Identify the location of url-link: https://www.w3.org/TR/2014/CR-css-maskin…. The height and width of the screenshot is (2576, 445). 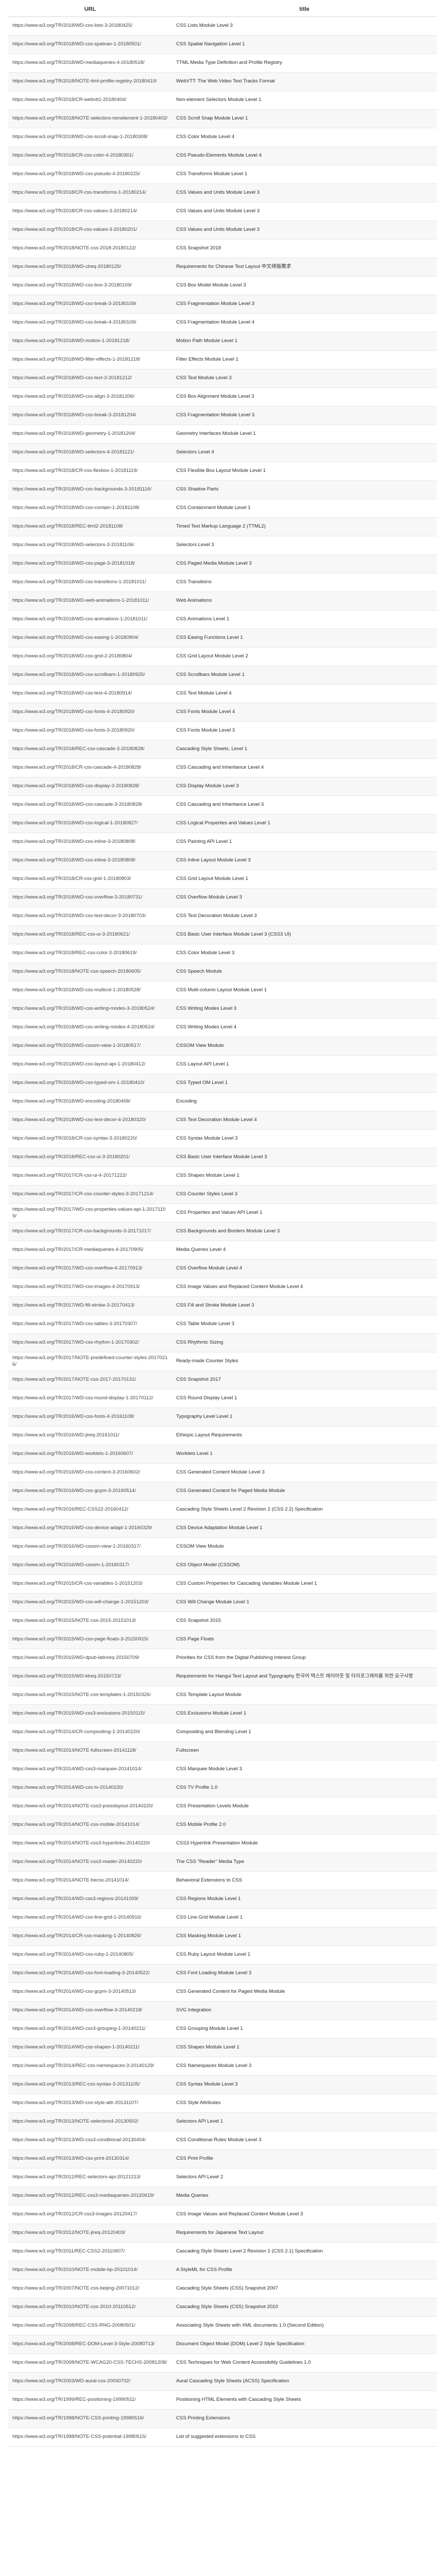
(76, 1936).